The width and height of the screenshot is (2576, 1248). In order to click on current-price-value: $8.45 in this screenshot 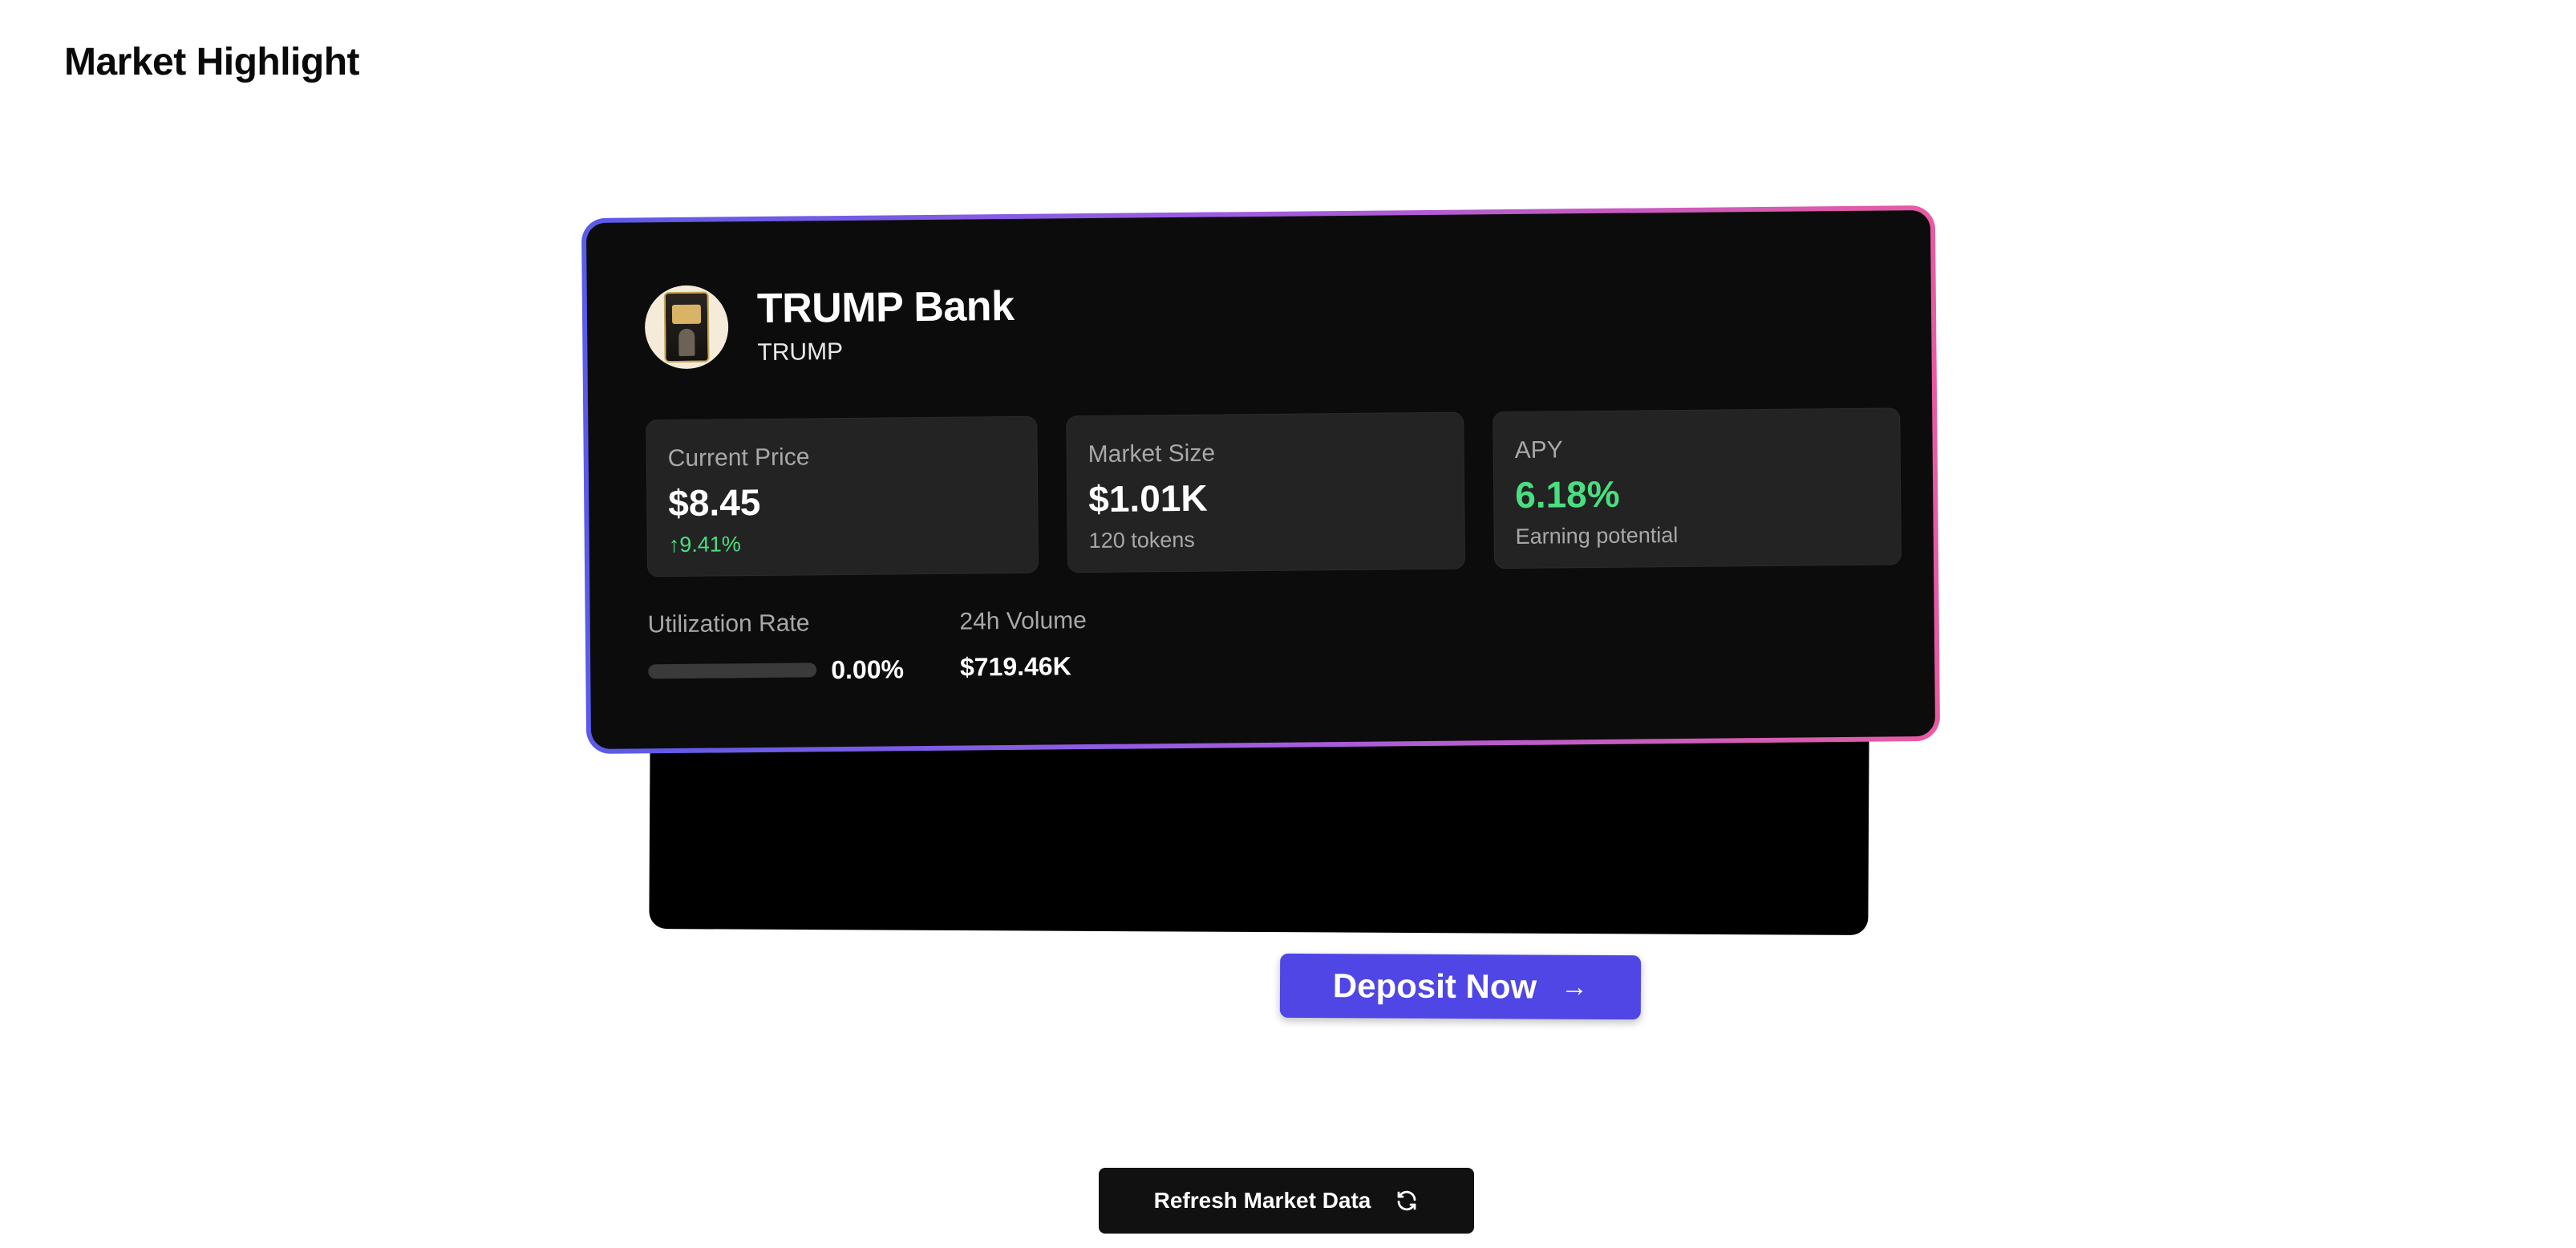, I will do `click(714, 503)`.